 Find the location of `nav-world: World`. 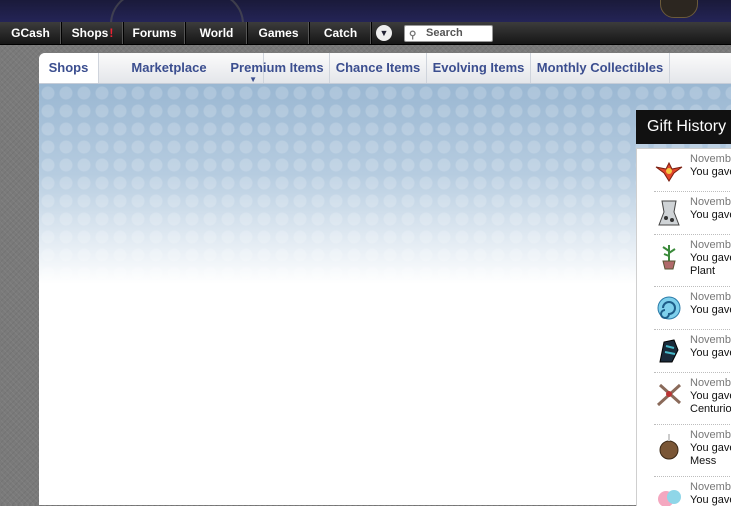

nav-world: World is located at coordinates (217, 33).